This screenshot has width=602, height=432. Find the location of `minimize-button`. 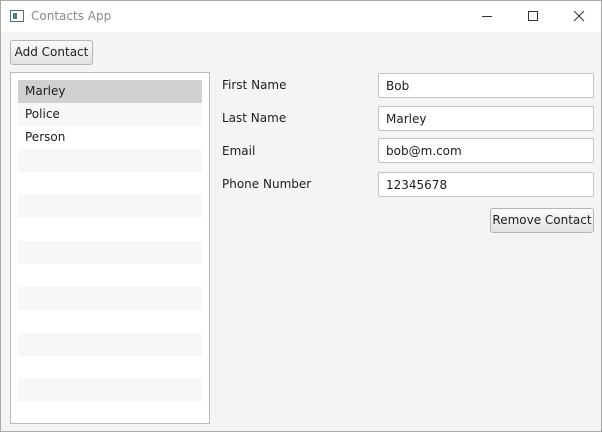

minimize-button is located at coordinates (487, 16).